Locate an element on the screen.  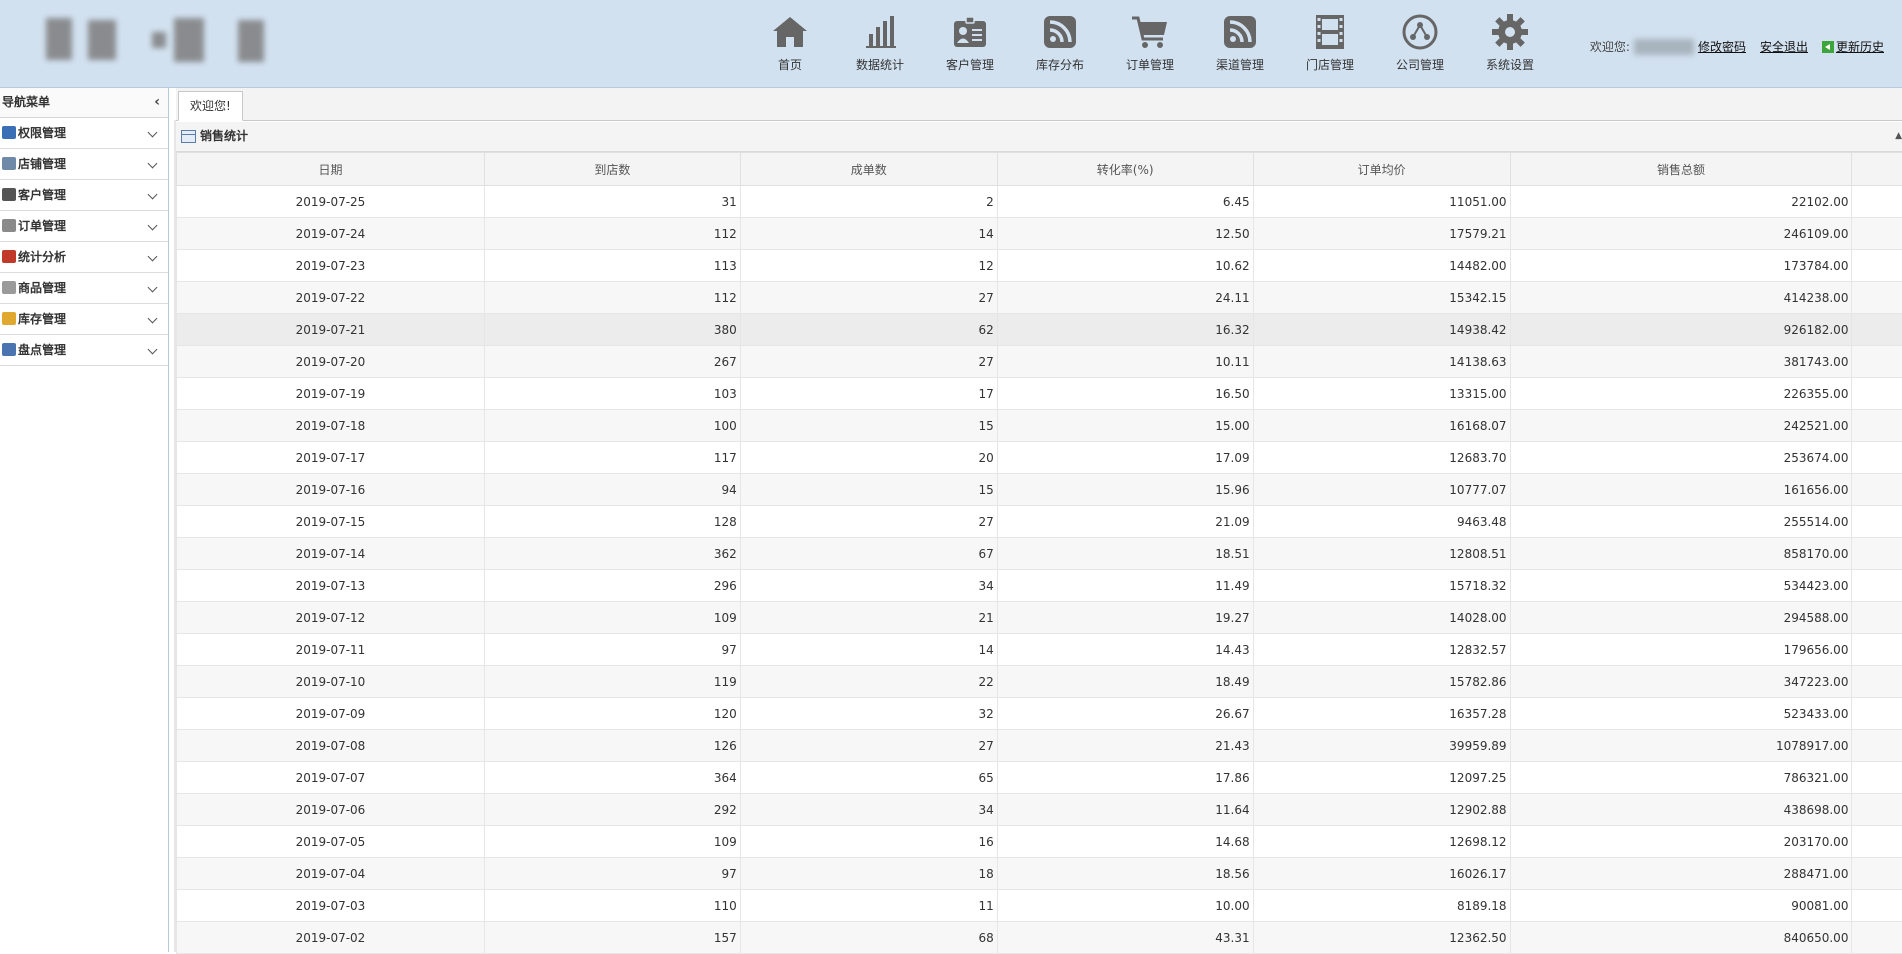
table-row: 2019-07-121092119.2714028.00294588.00 is located at coordinates (1039, 618).